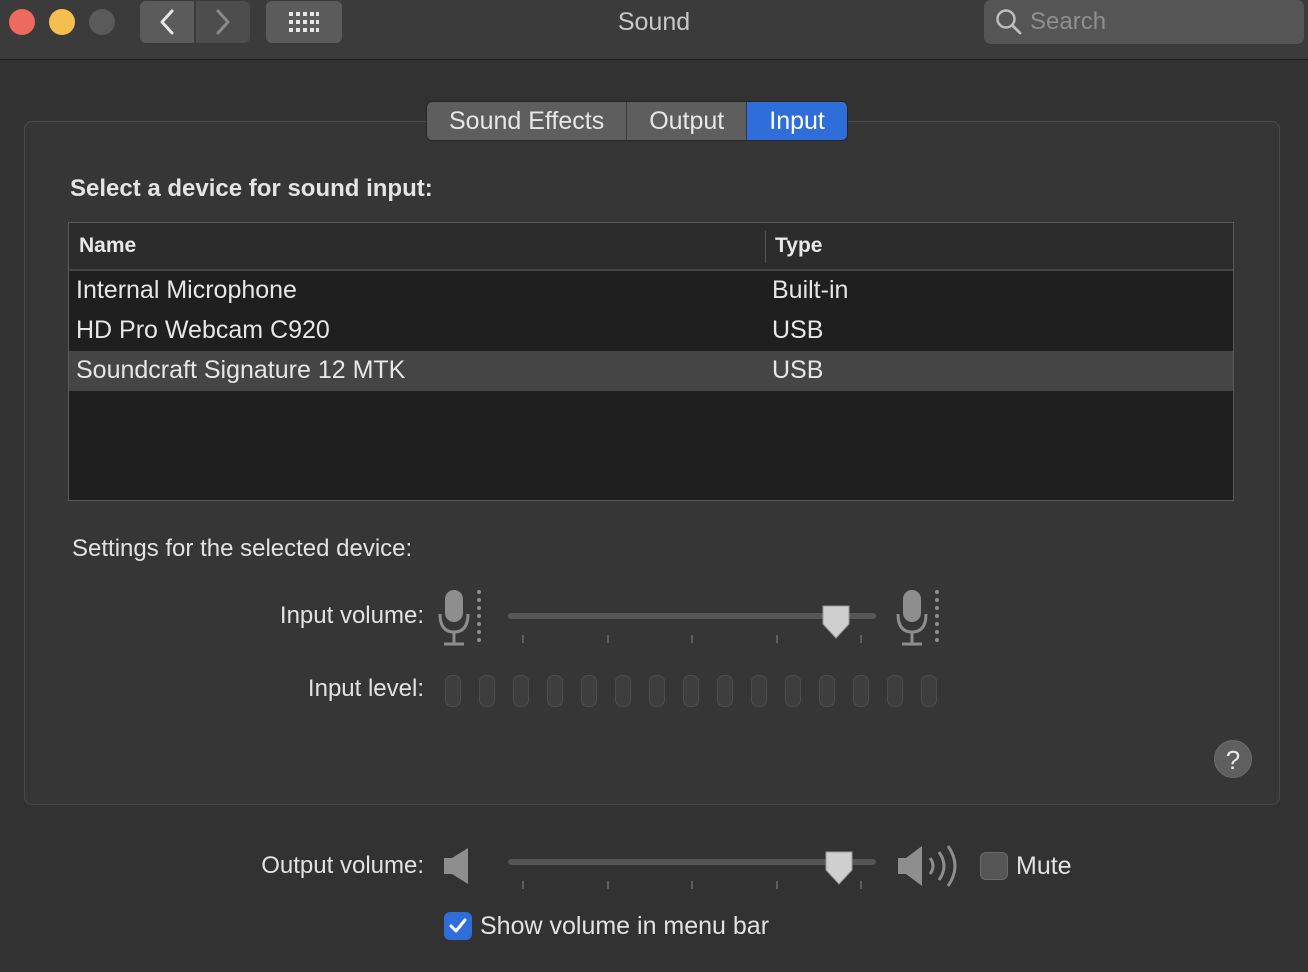 Image resolution: width=1308 pixels, height=972 pixels. Describe the element at coordinates (810, 290) in the screenshot. I see `device-type: Built-in` at that location.